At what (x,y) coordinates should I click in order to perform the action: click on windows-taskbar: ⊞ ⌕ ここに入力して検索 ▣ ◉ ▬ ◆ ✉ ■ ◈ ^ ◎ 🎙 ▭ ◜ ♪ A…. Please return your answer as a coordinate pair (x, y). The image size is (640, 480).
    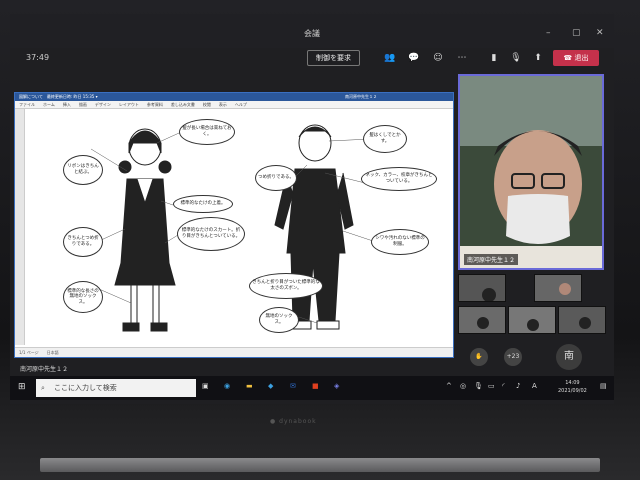
    Looking at the image, I should click on (312, 388).